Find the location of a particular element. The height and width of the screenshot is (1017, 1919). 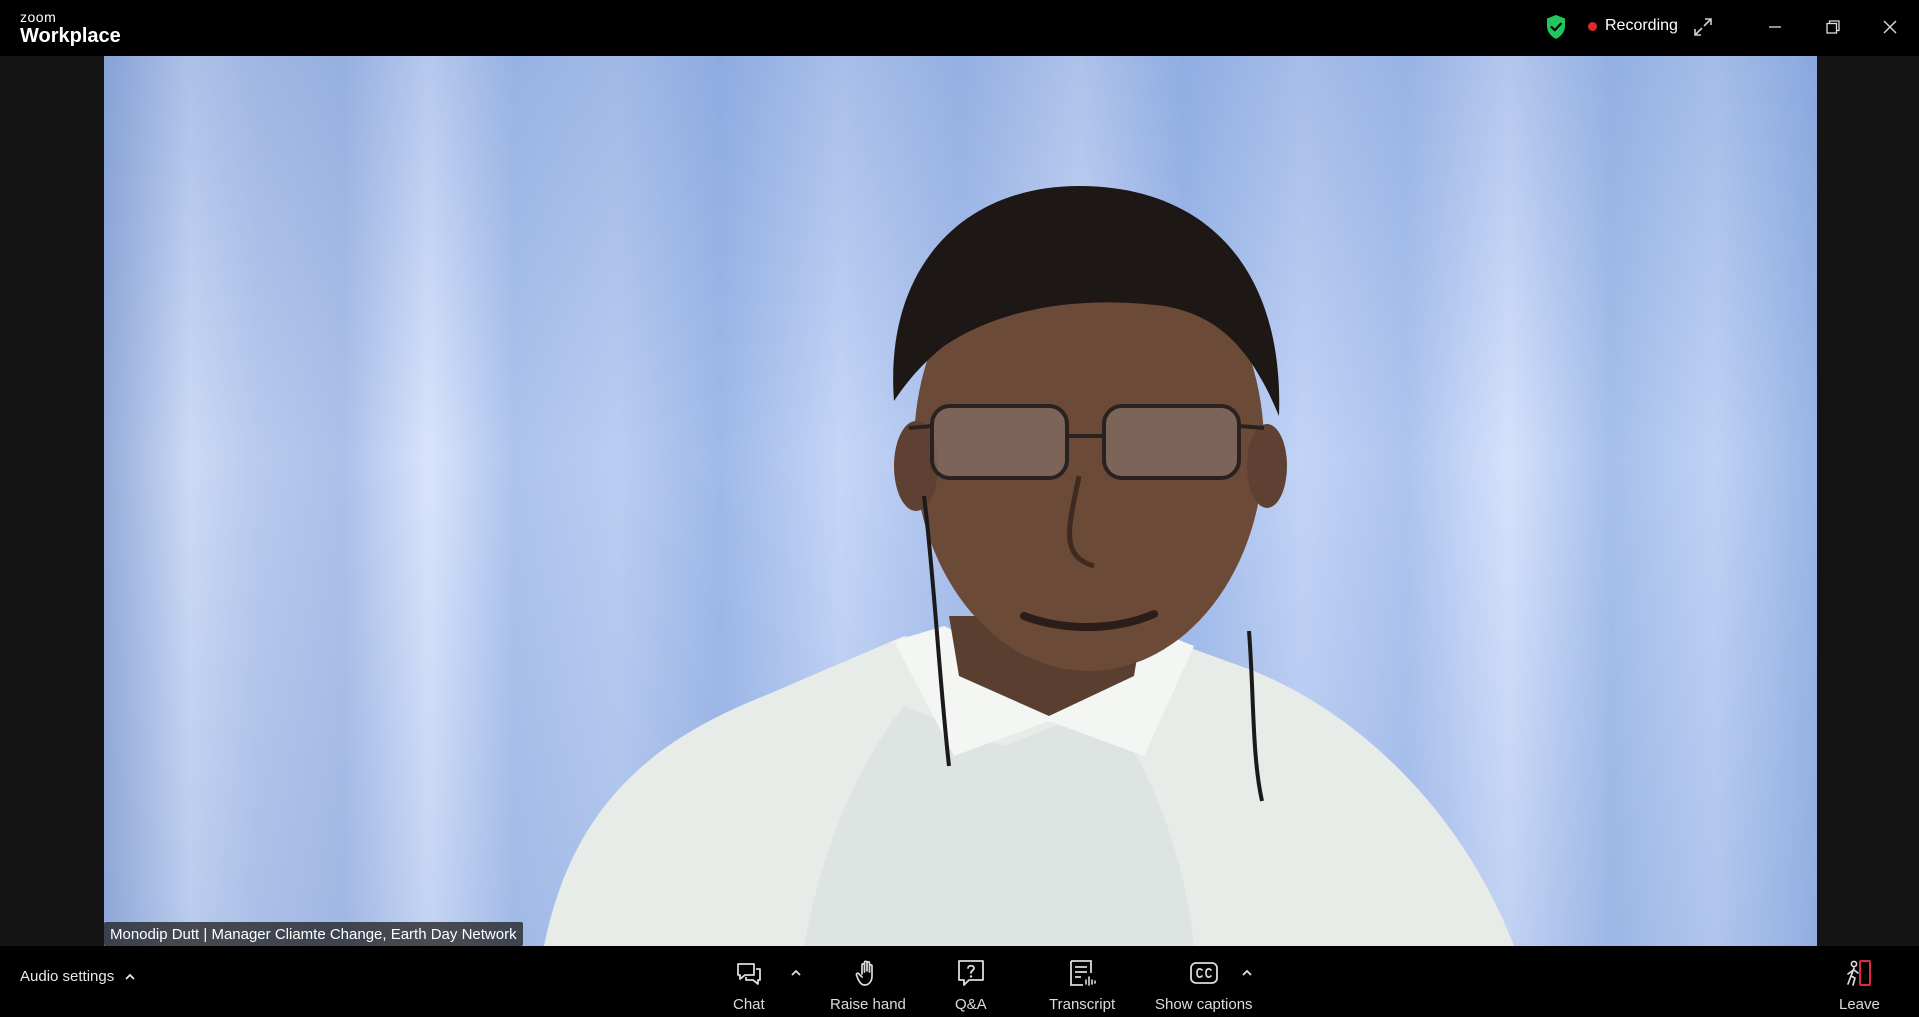

chevron-up-icon is located at coordinates (130, 976).